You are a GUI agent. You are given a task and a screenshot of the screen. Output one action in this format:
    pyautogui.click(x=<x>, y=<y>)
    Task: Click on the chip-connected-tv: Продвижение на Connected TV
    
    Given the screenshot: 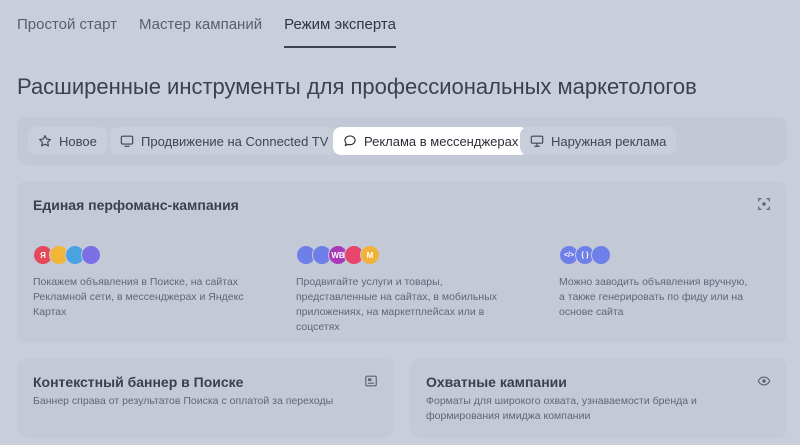 What is the action you would take?
    pyautogui.click(x=224, y=141)
    